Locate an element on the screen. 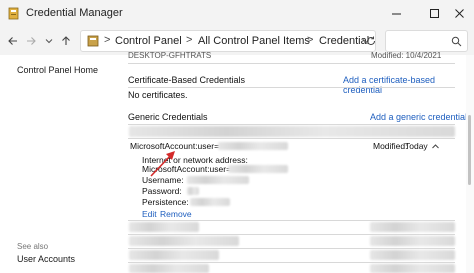 The width and height of the screenshot is (474, 273). generic-credentials-heading: Generic Credentials is located at coordinates (168, 117).